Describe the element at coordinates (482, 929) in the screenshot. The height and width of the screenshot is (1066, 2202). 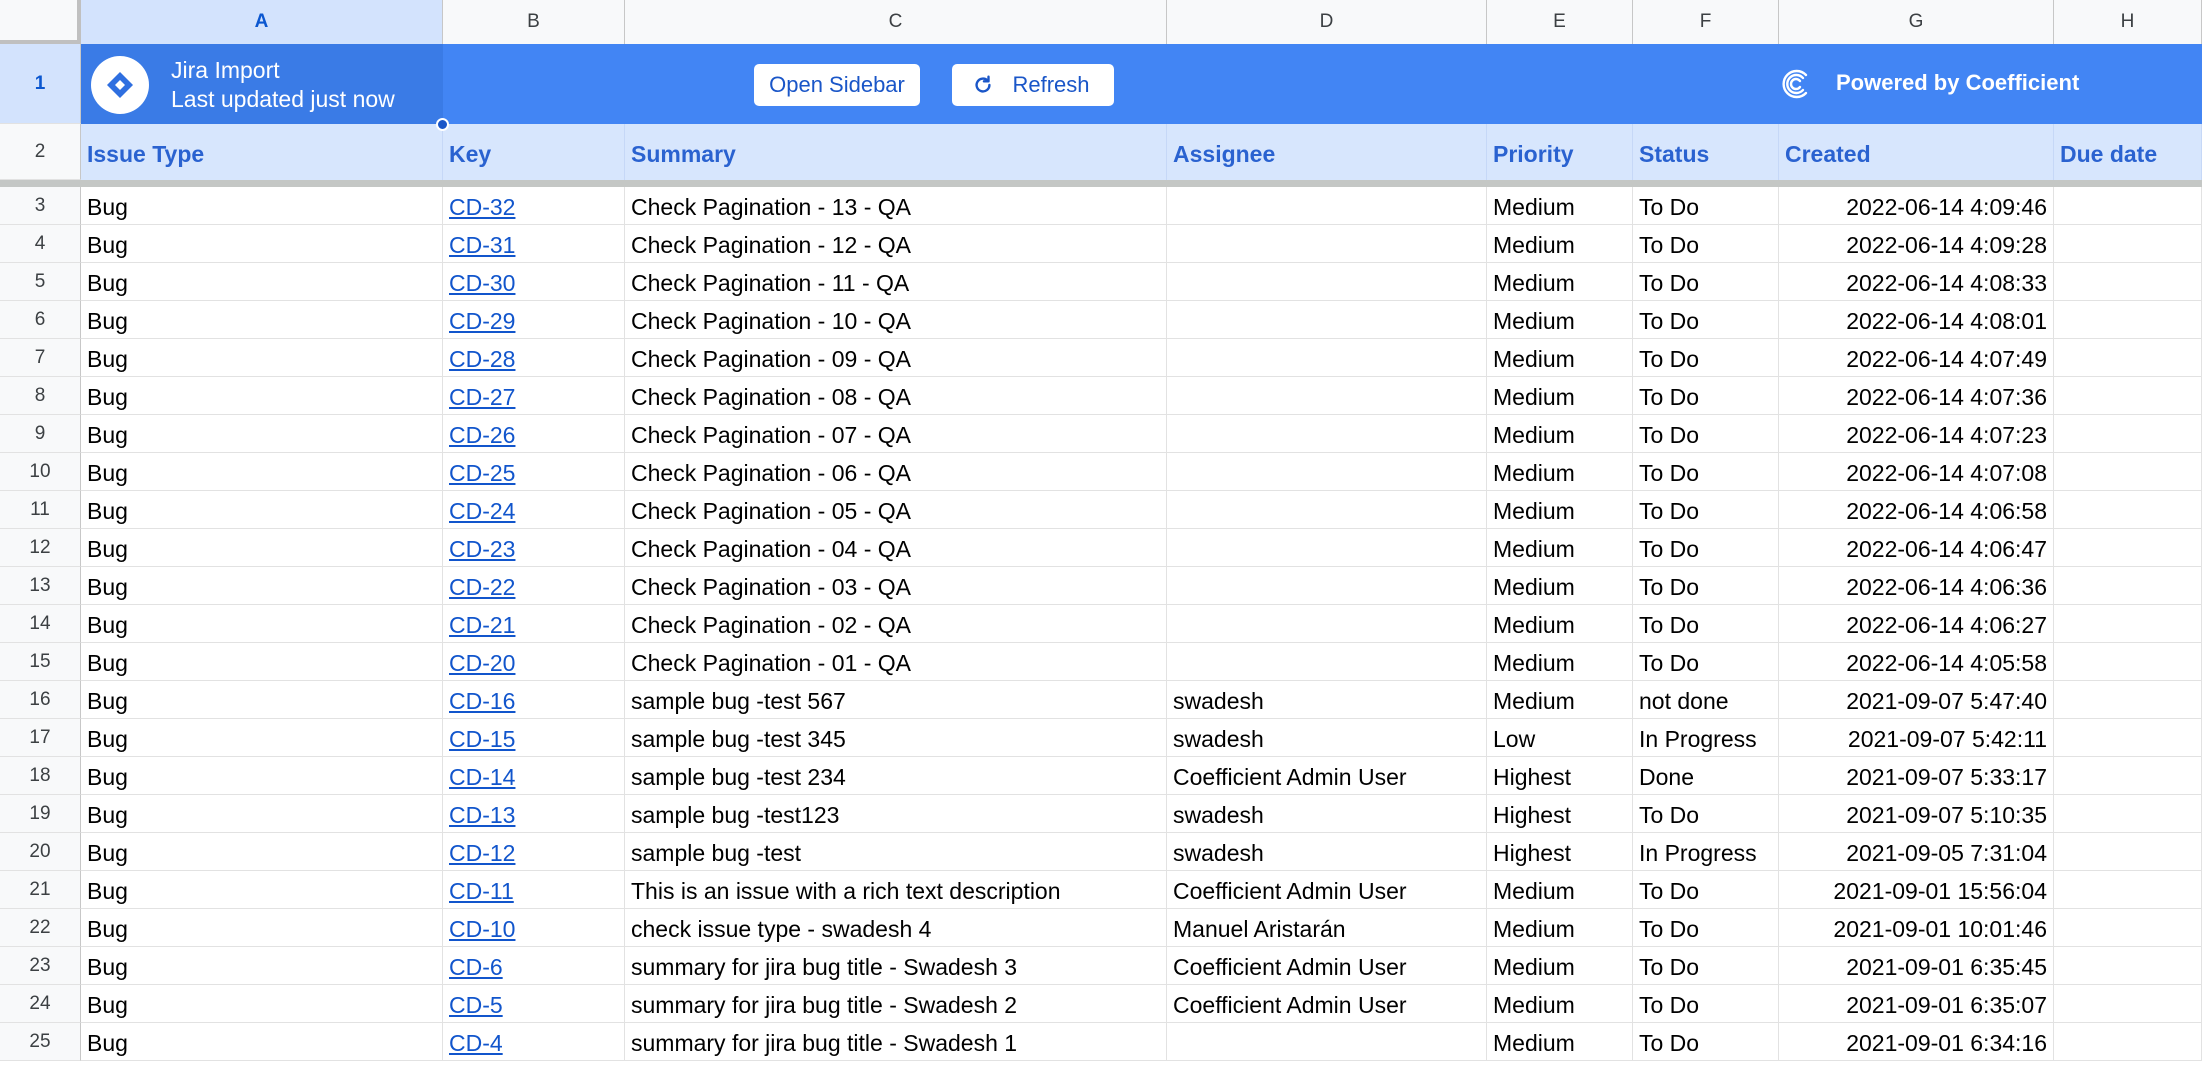
I see `issue-key-link: CD-10` at that location.